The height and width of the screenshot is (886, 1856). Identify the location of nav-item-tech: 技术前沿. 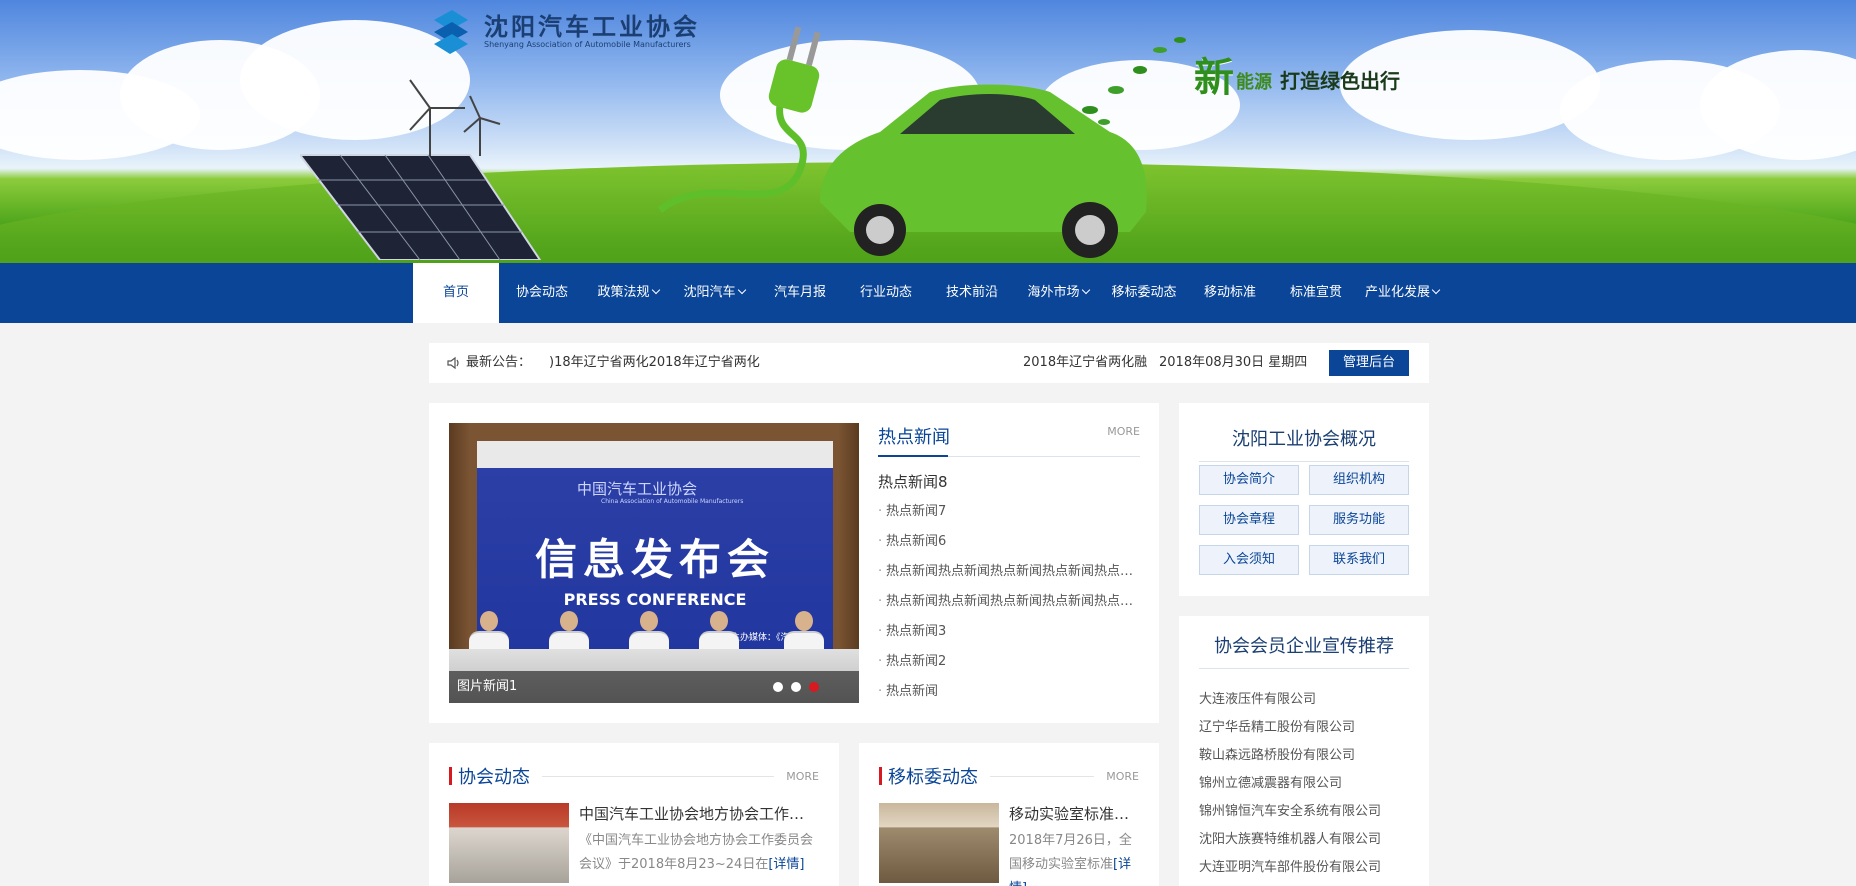
(972, 293).